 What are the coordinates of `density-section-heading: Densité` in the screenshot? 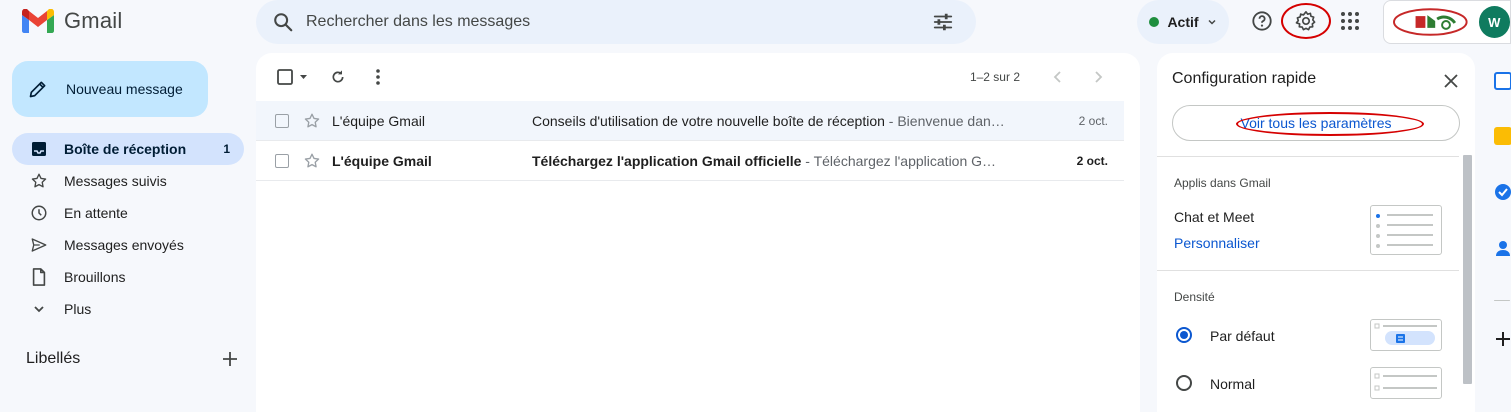 It's located at (1194, 297).